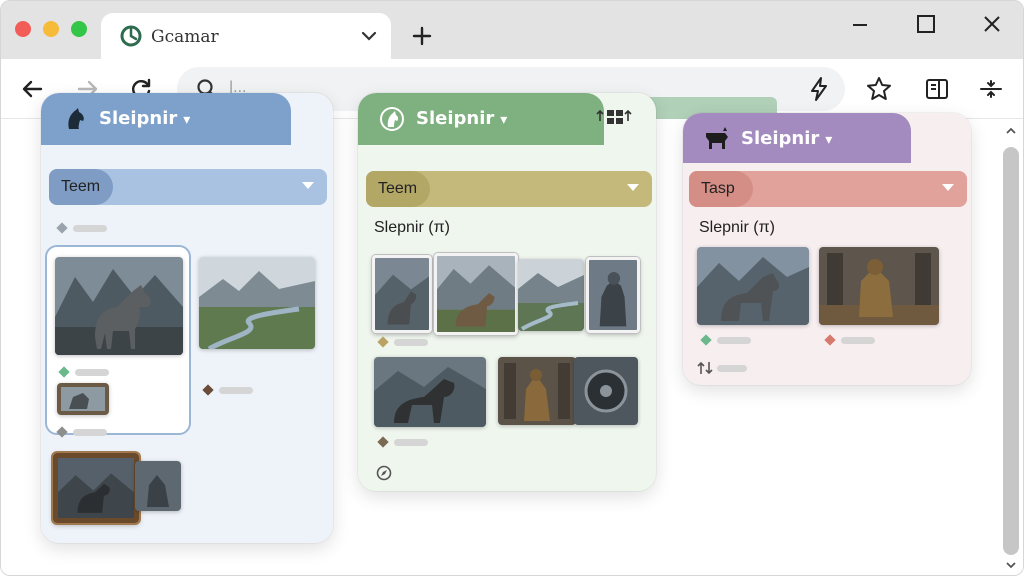  What do you see at coordinates (188, 187) in the screenshot?
I see `panel-1-team-select: Teem` at bounding box center [188, 187].